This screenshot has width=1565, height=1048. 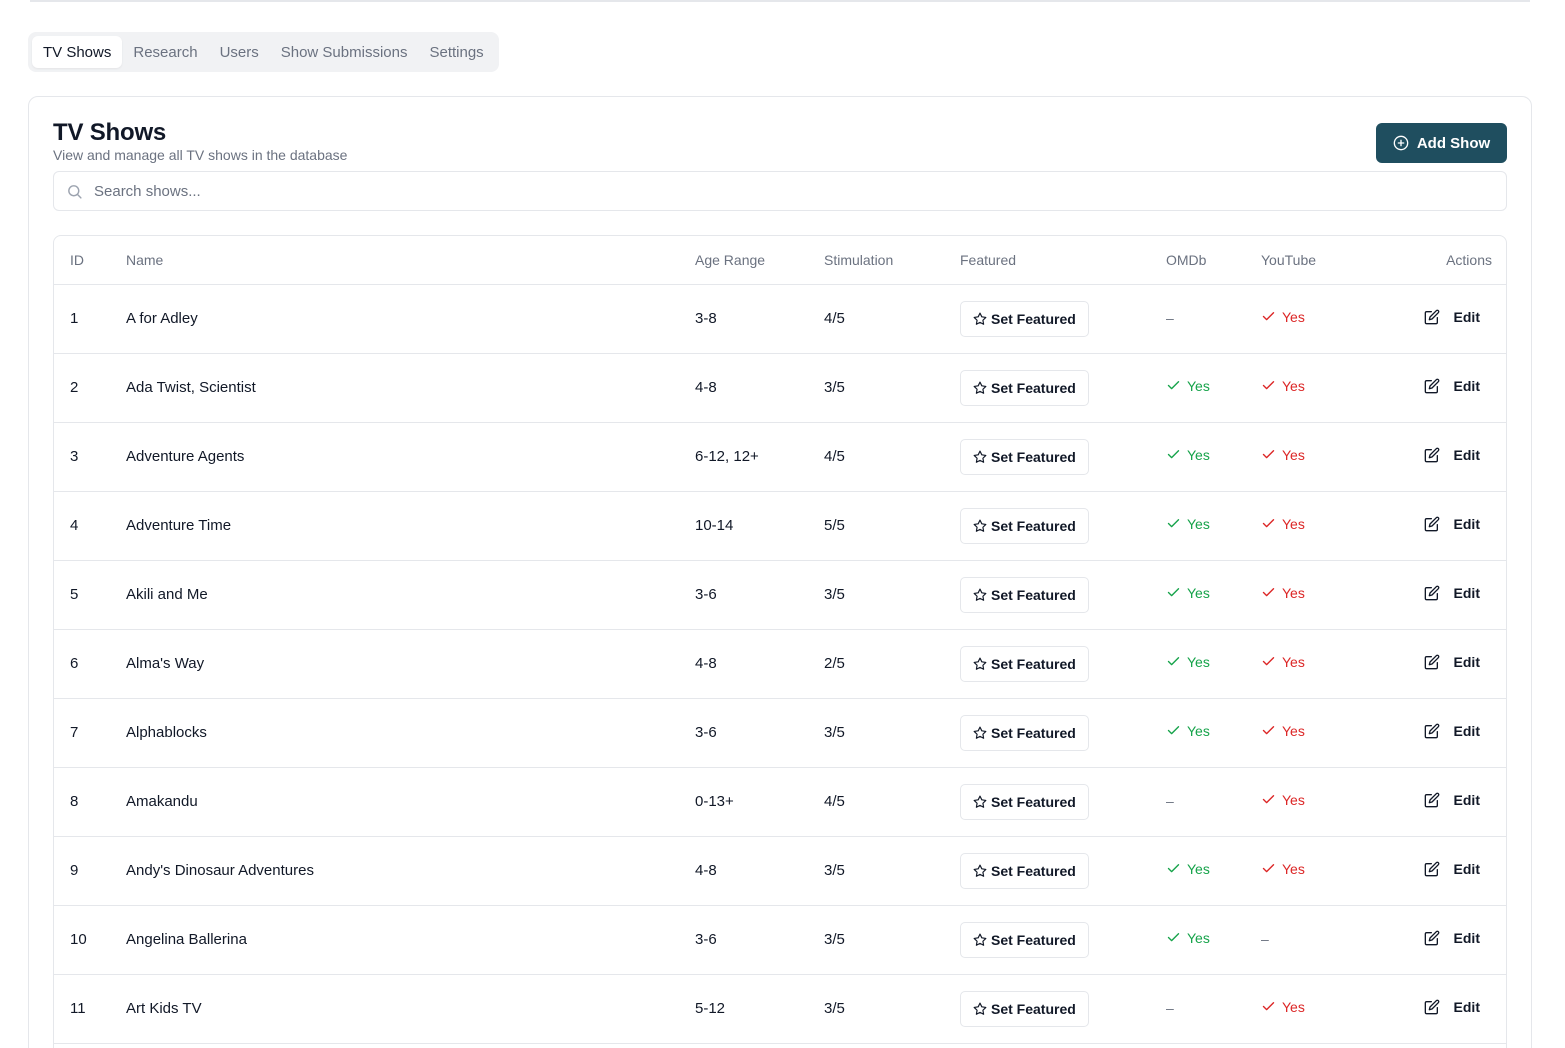 What do you see at coordinates (239, 52) in the screenshot?
I see `tab-users: Users` at bounding box center [239, 52].